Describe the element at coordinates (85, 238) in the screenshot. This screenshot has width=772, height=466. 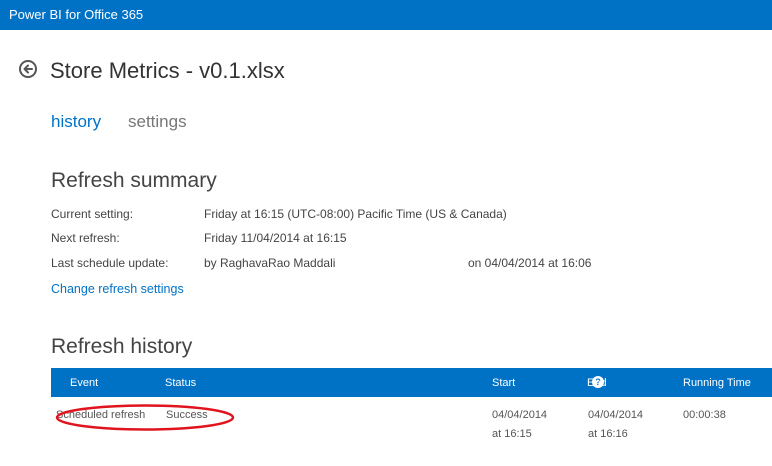
I see `next-refresh-label: Next refresh:` at that location.